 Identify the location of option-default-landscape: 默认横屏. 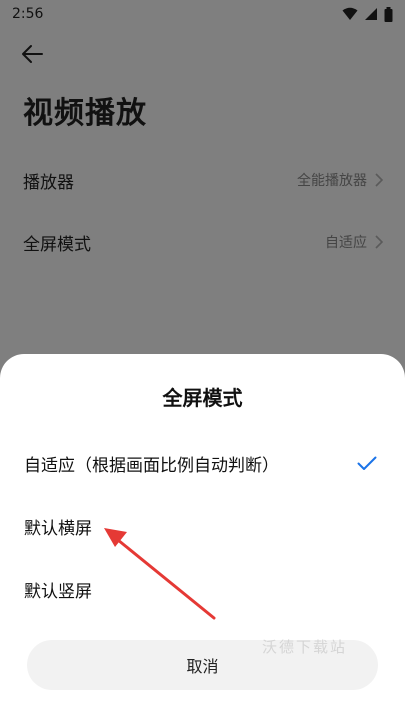
(202, 526).